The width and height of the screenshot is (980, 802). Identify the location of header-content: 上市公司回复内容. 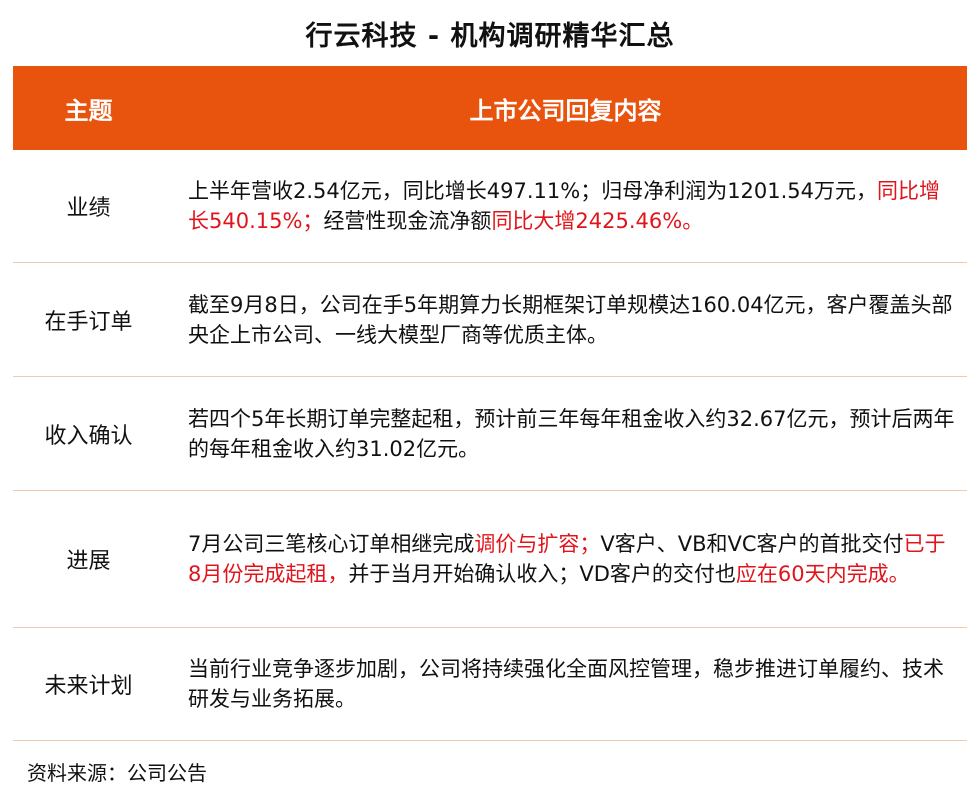
(565, 110).